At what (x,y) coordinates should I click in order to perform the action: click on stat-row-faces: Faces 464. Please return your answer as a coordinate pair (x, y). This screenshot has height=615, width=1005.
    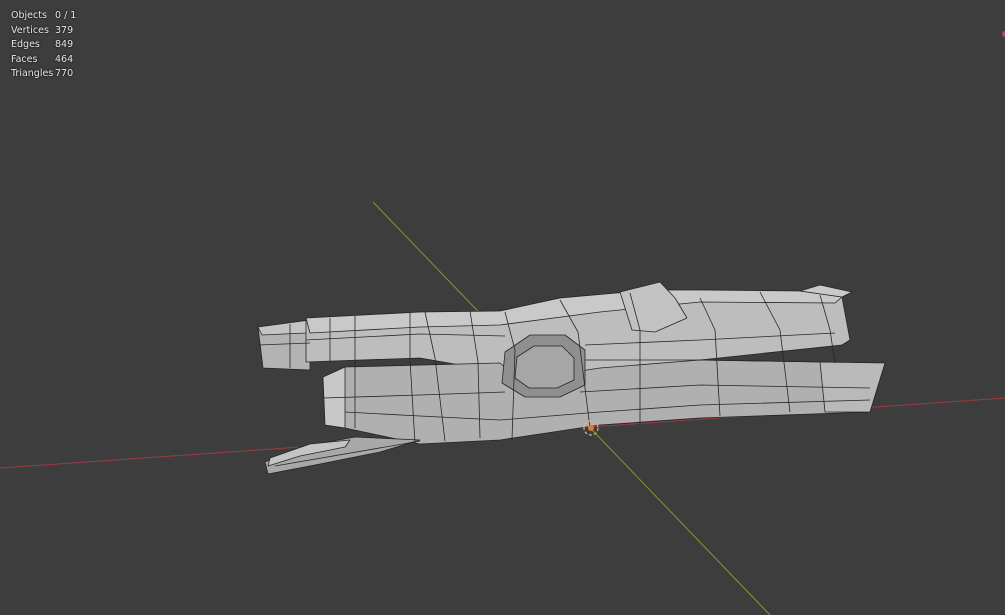
    Looking at the image, I should click on (43, 60).